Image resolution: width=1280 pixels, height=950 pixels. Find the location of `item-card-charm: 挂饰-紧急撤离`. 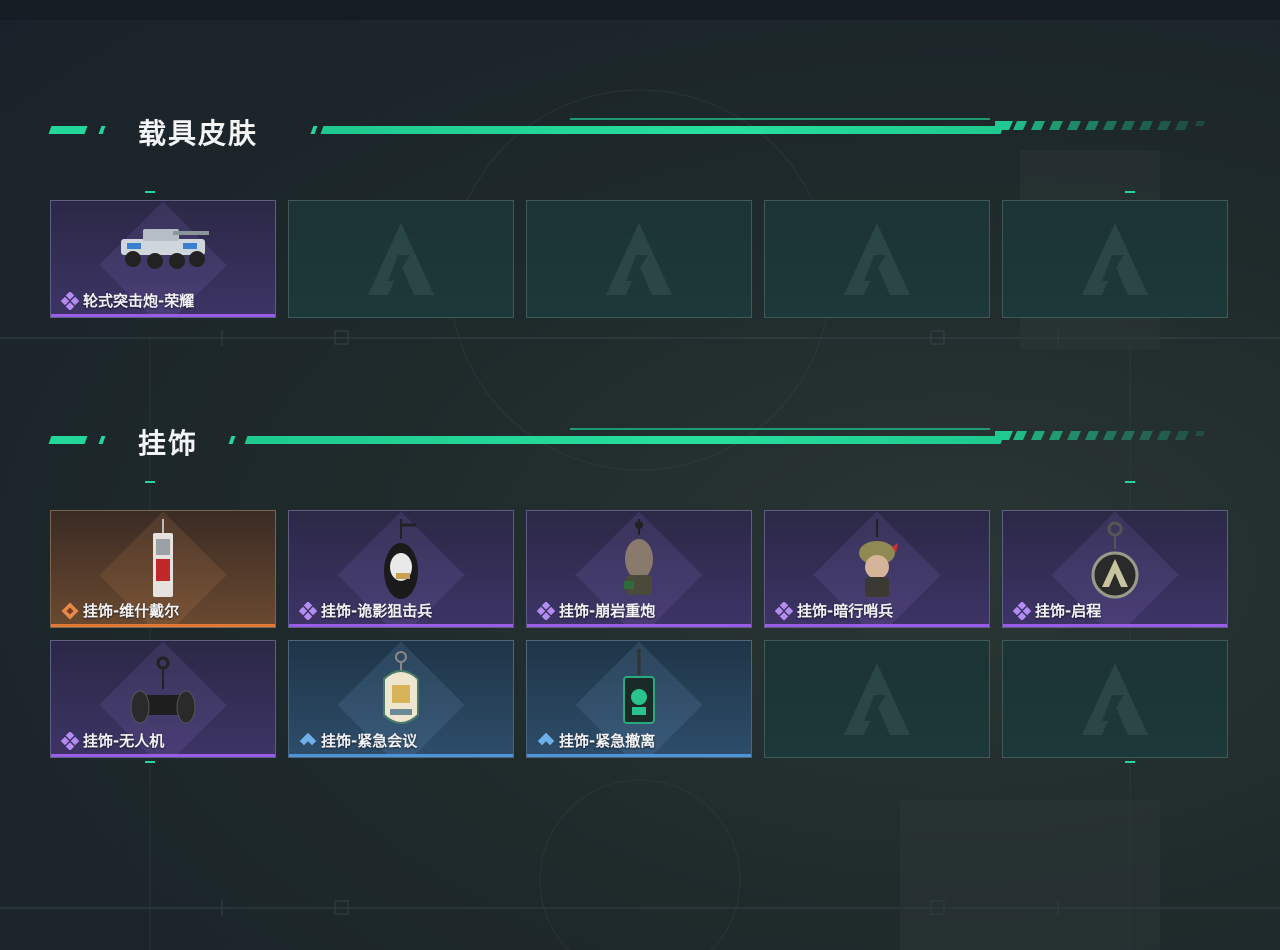

item-card-charm: 挂饰-紧急撤离 is located at coordinates (639, 699).